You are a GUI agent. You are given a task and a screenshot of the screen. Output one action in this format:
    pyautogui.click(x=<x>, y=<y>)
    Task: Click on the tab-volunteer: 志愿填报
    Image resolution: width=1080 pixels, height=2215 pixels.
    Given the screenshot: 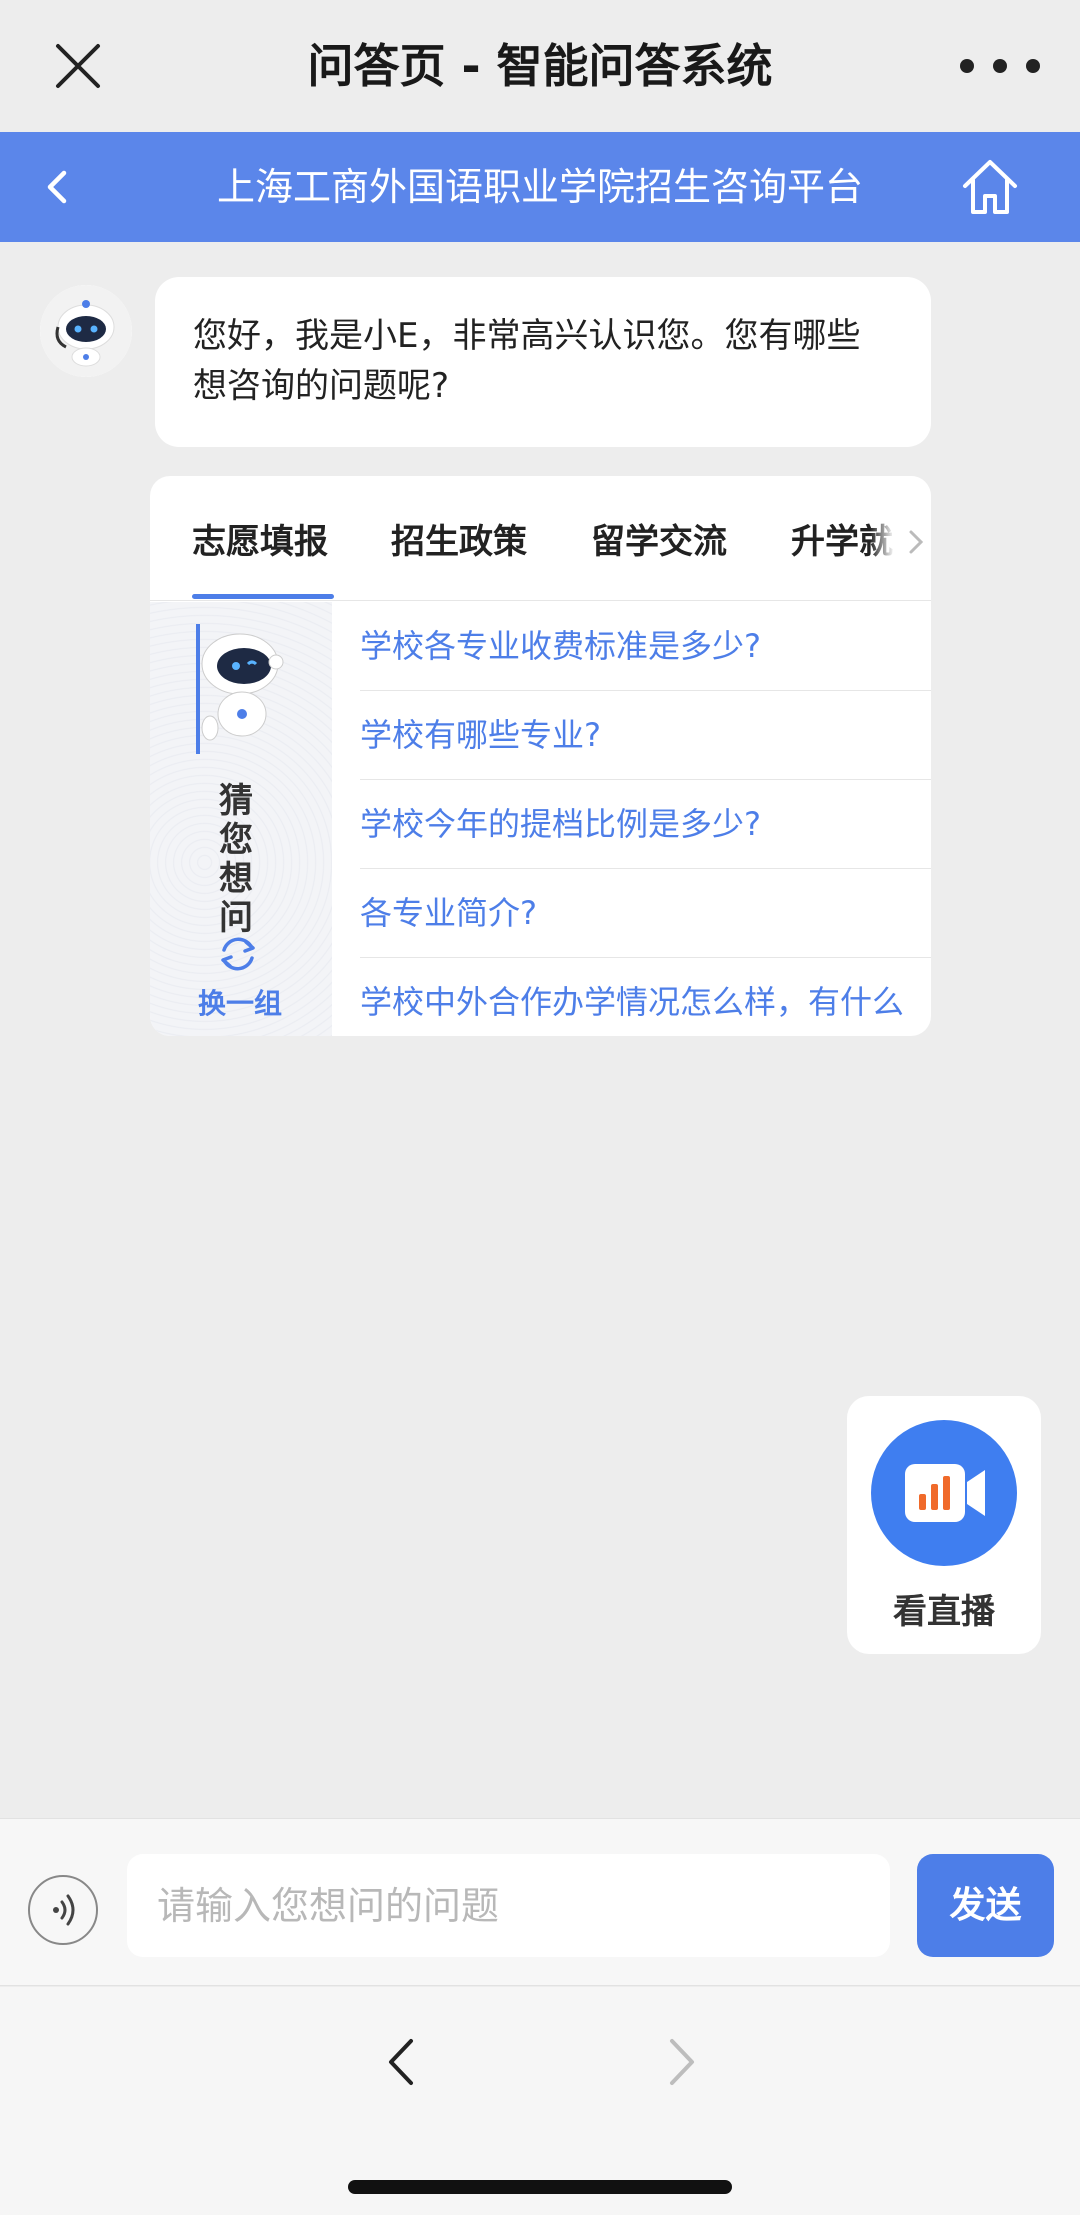 What is the action you would take?
    pyautogui.click(x=260, y=539)
    